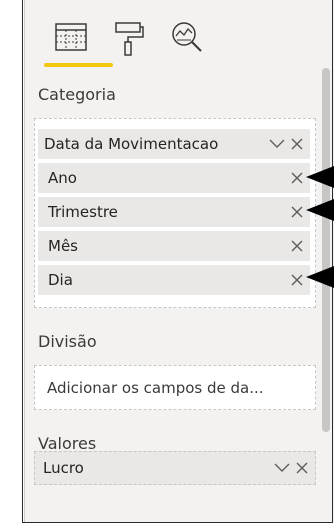  Describe the element at coordinates (78, 65) in the screenshot. I see `active-tab-indicator` at that location.